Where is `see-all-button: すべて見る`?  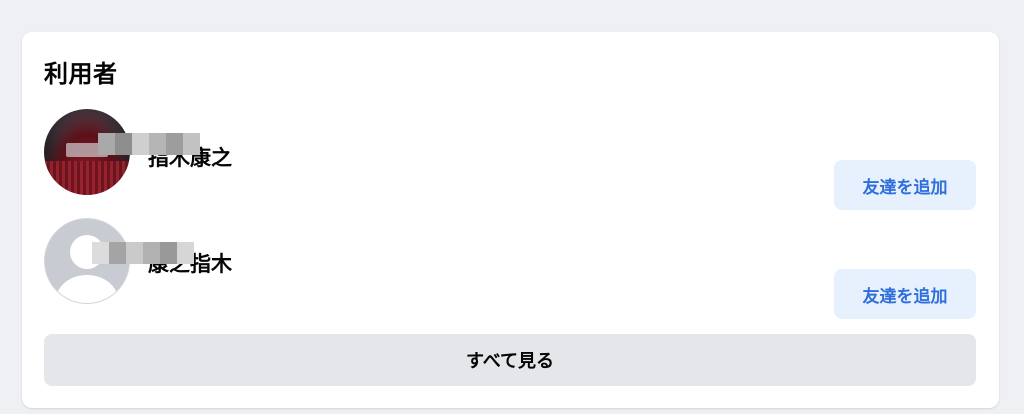 see-all-button: すべて見る is located at coordinates (510, 360).